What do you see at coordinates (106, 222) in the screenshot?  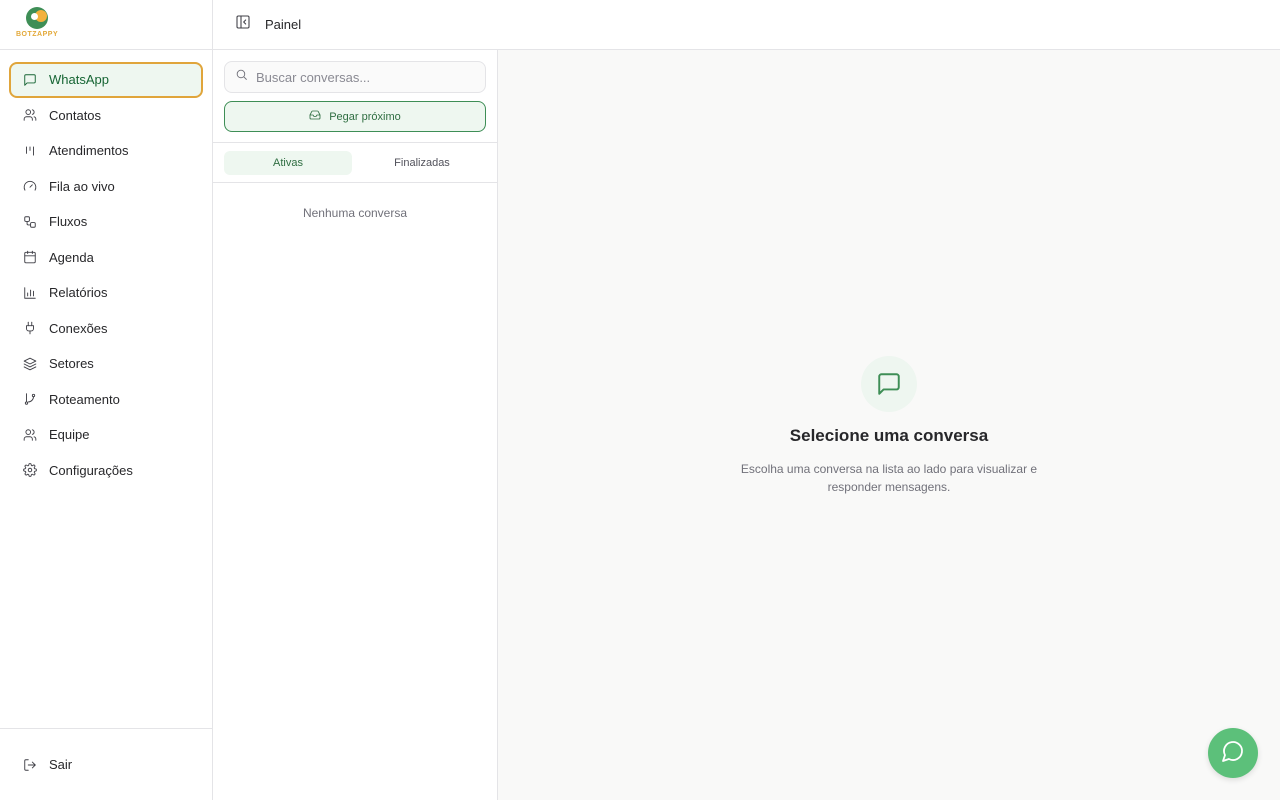 I see `sidebar-item-fluxos: Fluxos` at bounding box center [106, 222].